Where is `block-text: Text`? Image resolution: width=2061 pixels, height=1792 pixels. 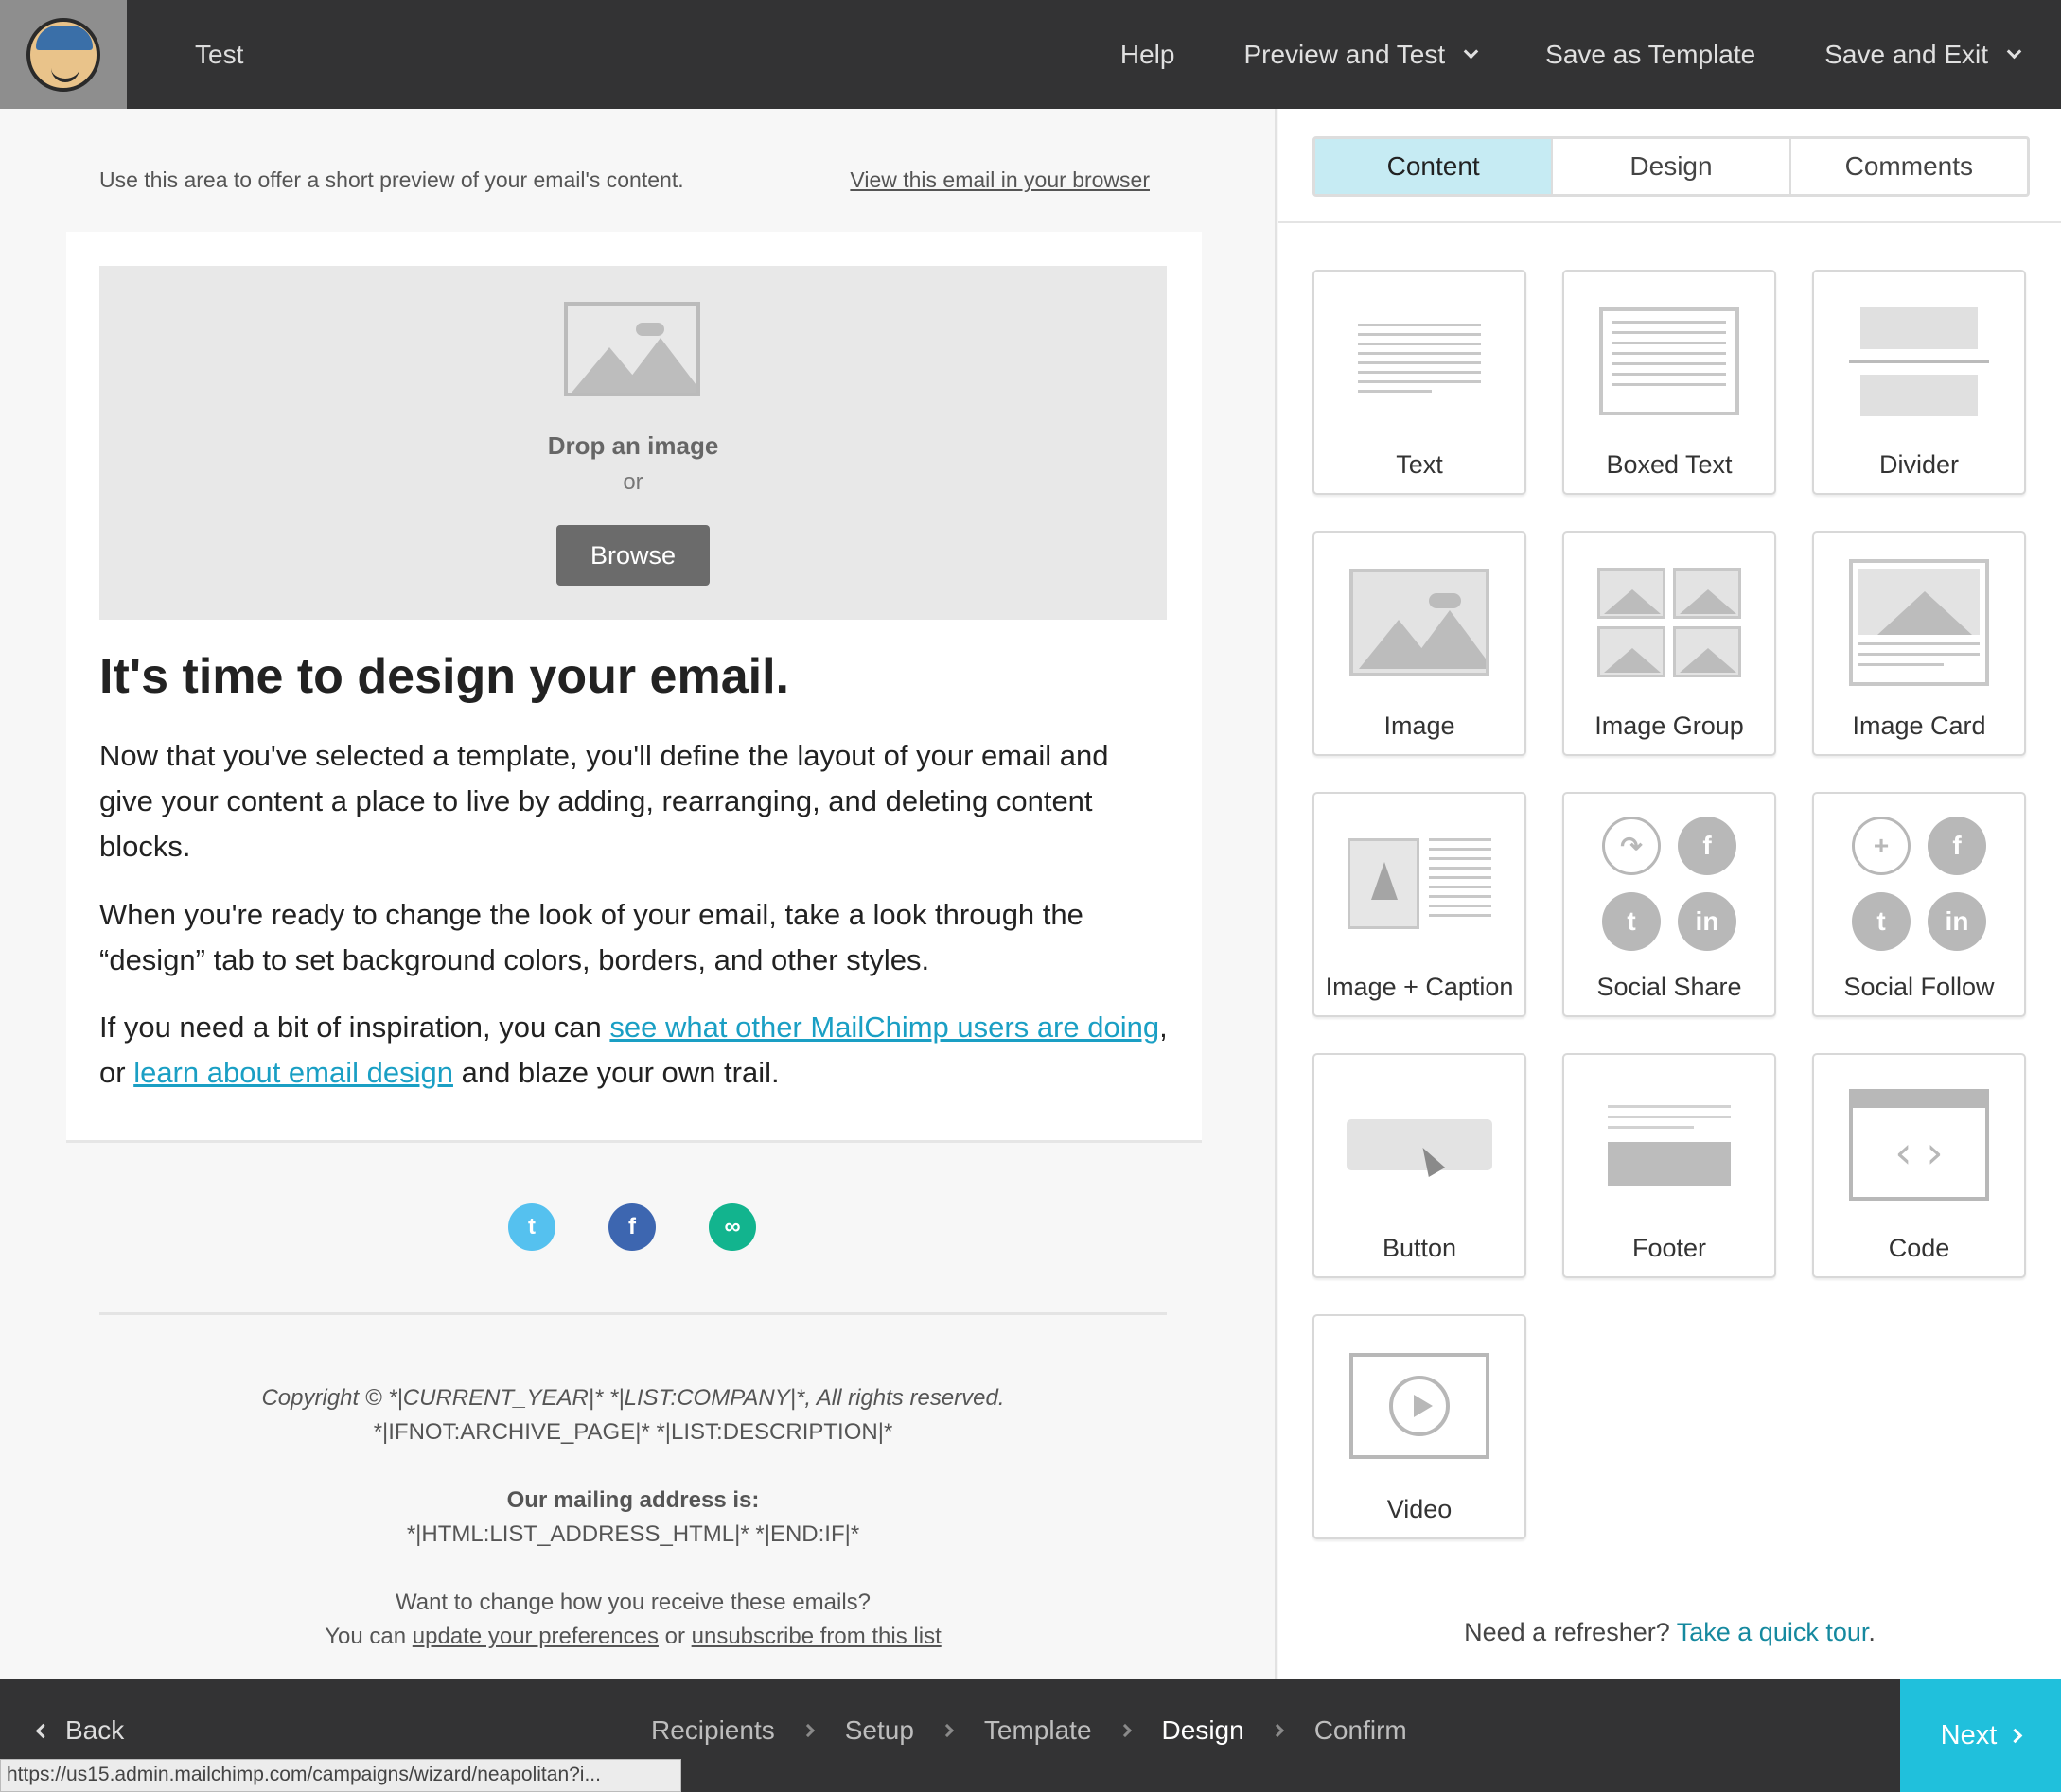
block-text: Text is located at coordinates (1419, 382).